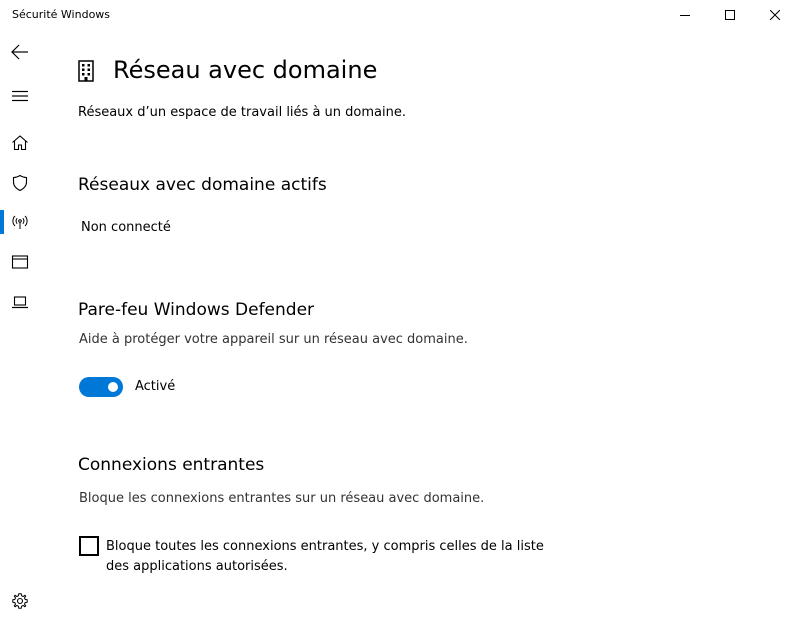 This screenshot has height=621, width=794. I want to click on page-title: Réseau avec domaine, so click(245, 70).